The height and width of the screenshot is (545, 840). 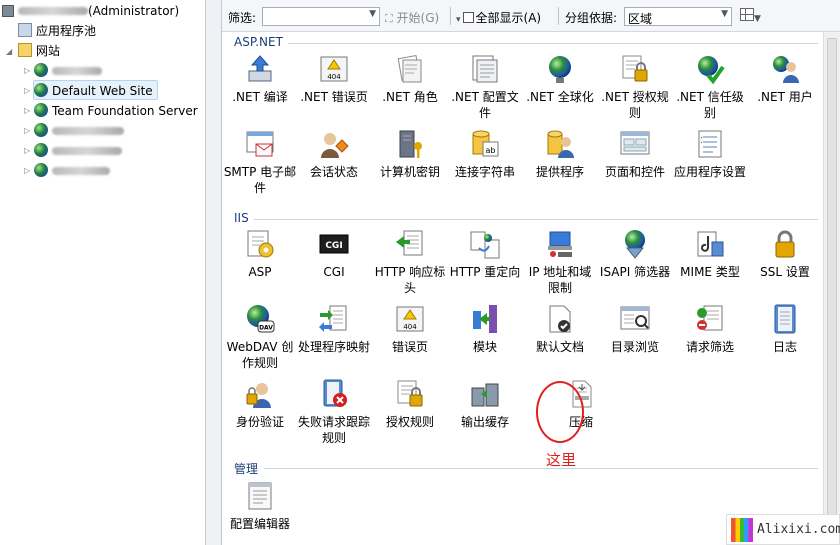 I want to click on feature-authorization-rules: 授权规则, so click(x=410, y=404).